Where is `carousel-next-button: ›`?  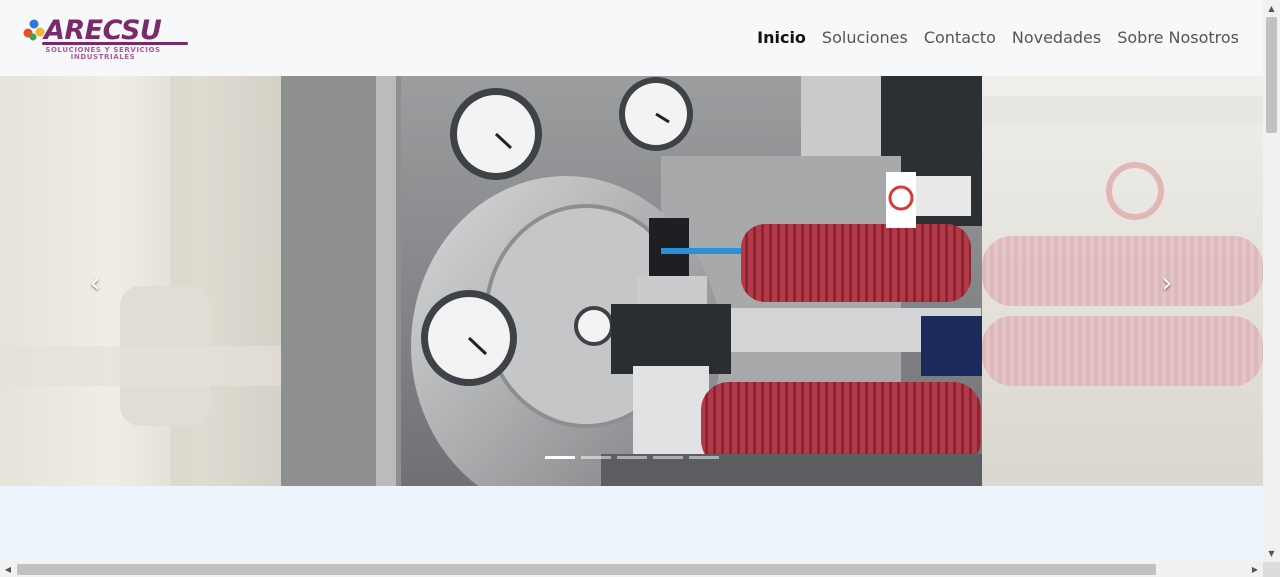
carousel-next-button: › is located at coordinates (1167, 282).